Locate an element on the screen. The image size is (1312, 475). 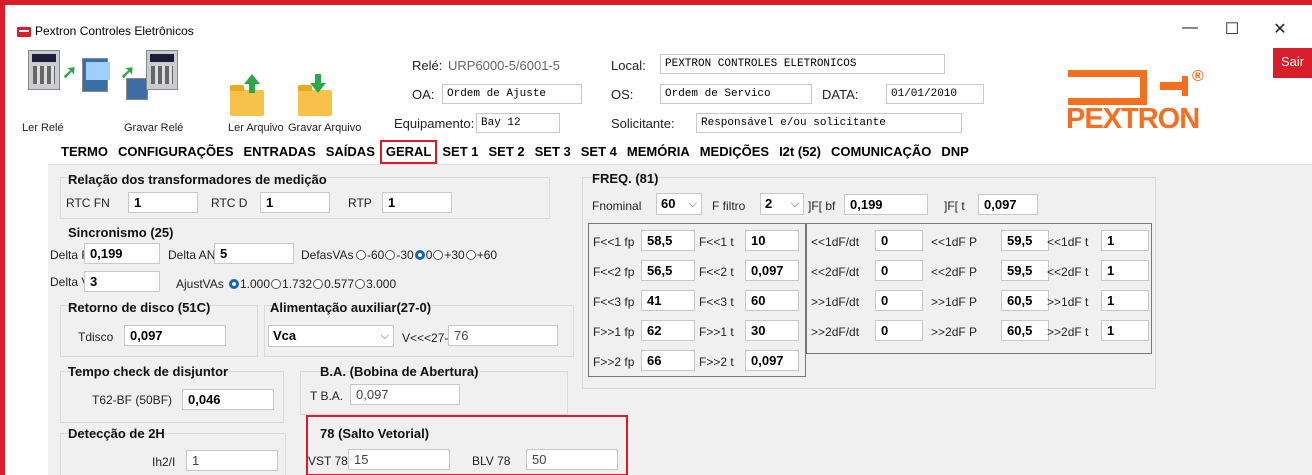
tab-set-1: SET 1 is located at coordinates (460, 152).